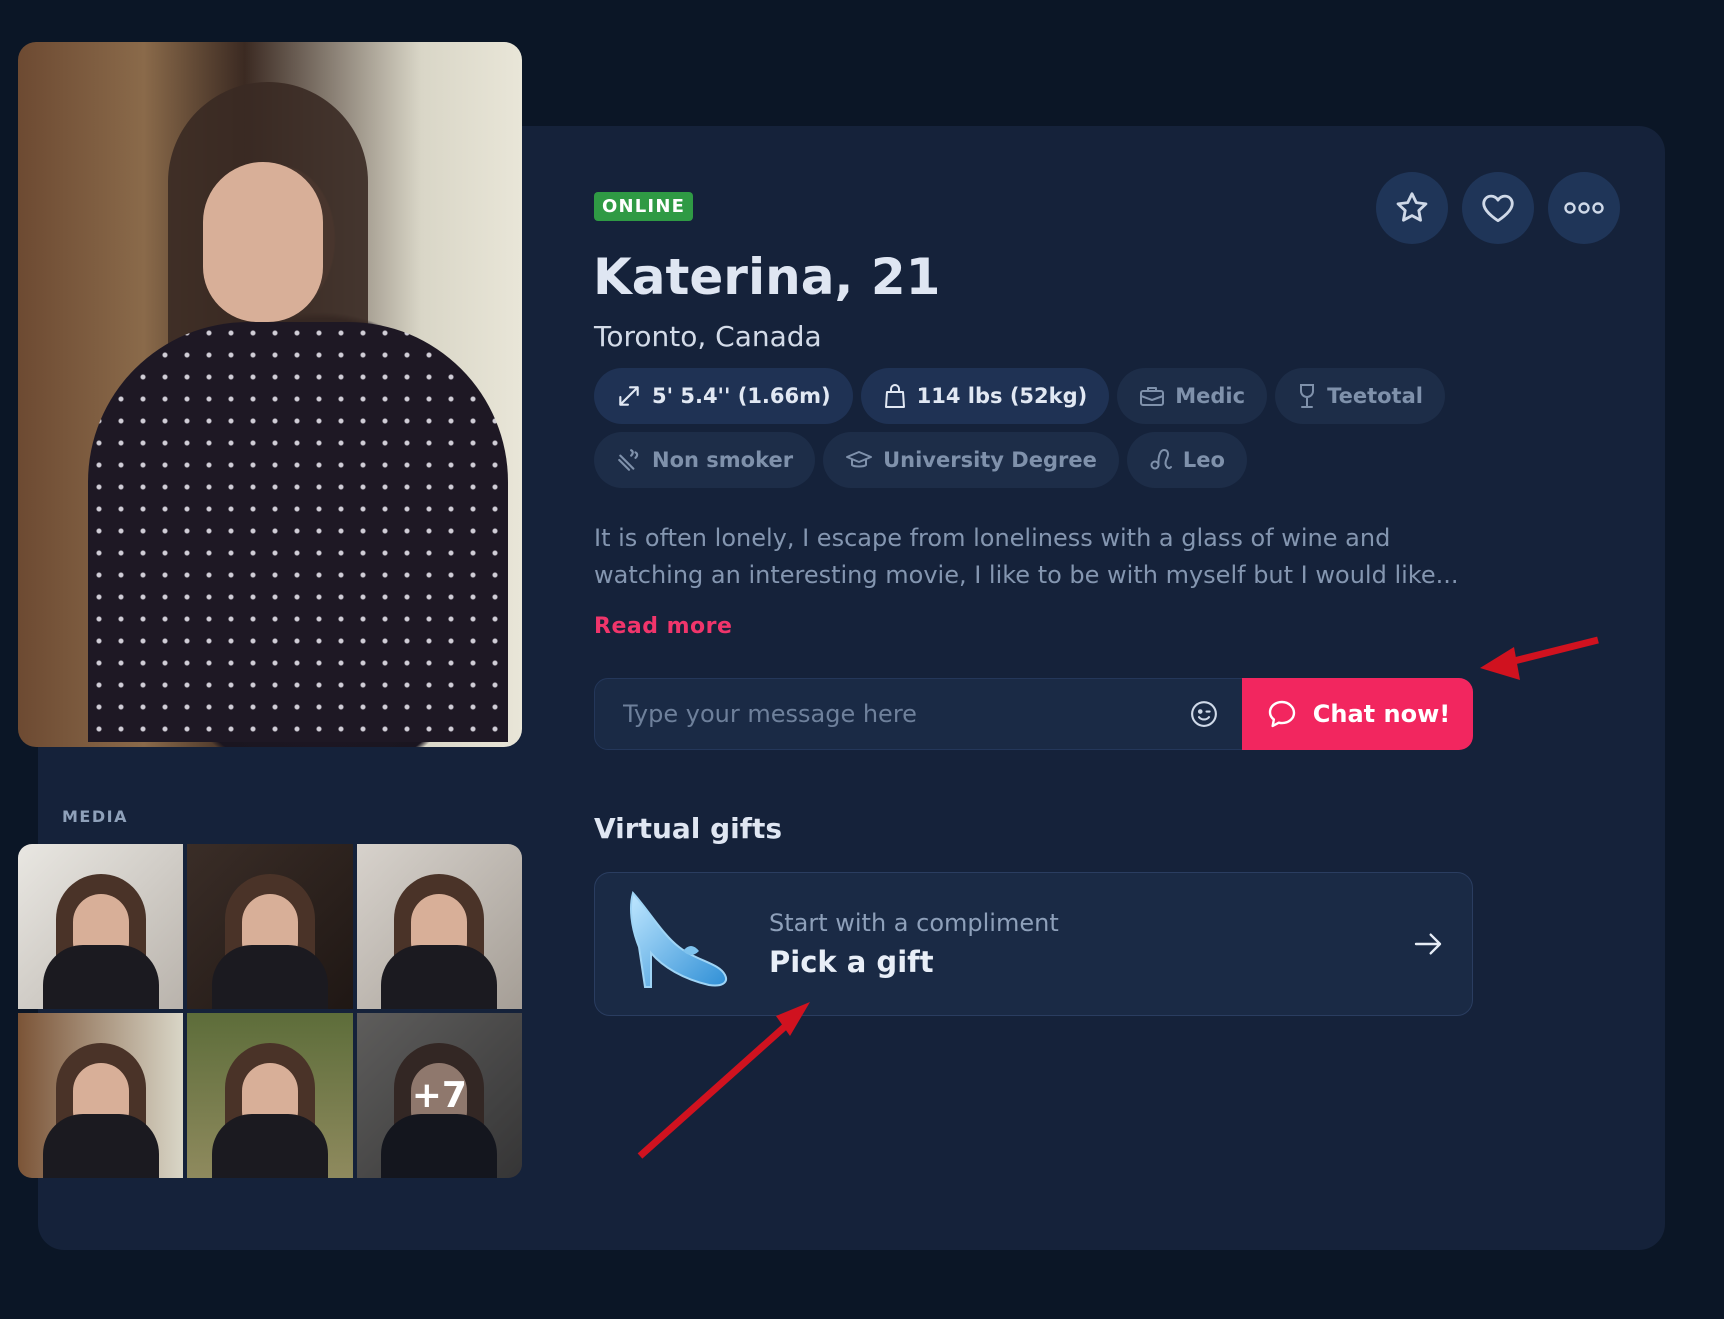 This screenshot has width=1724, height=1319. Describe the element at coordinates (1381, 714) in the screenshot. I see `chat-now-label: Chat now!` at that location.